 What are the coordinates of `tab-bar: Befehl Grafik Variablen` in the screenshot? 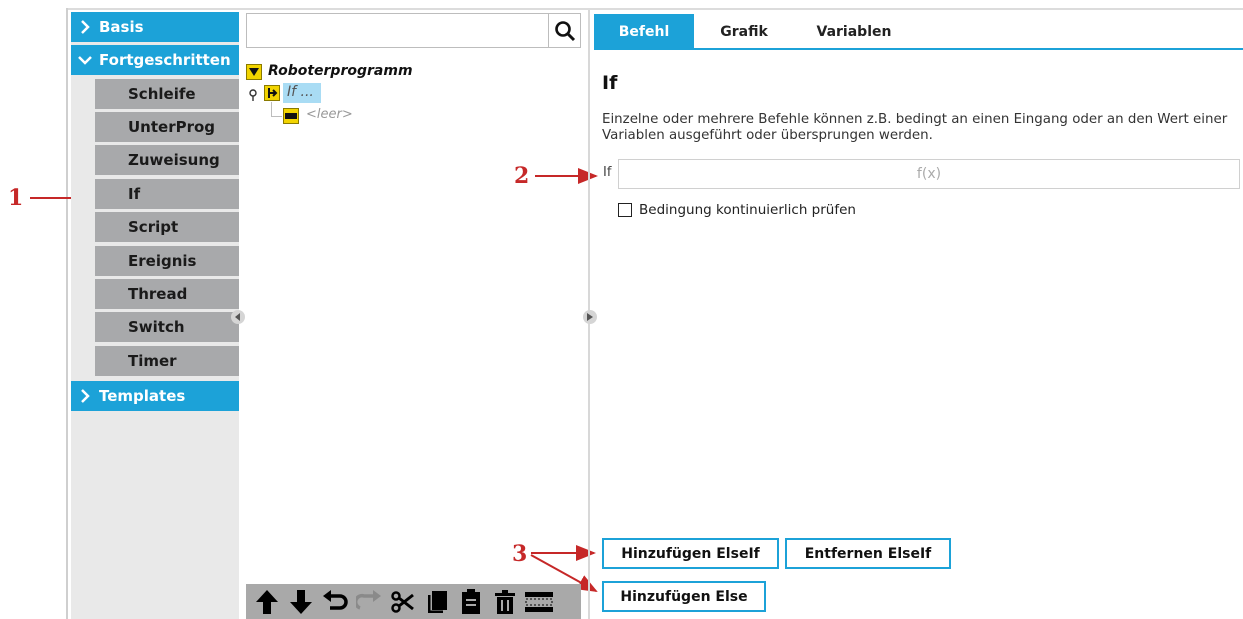 It's located at (918, 32).